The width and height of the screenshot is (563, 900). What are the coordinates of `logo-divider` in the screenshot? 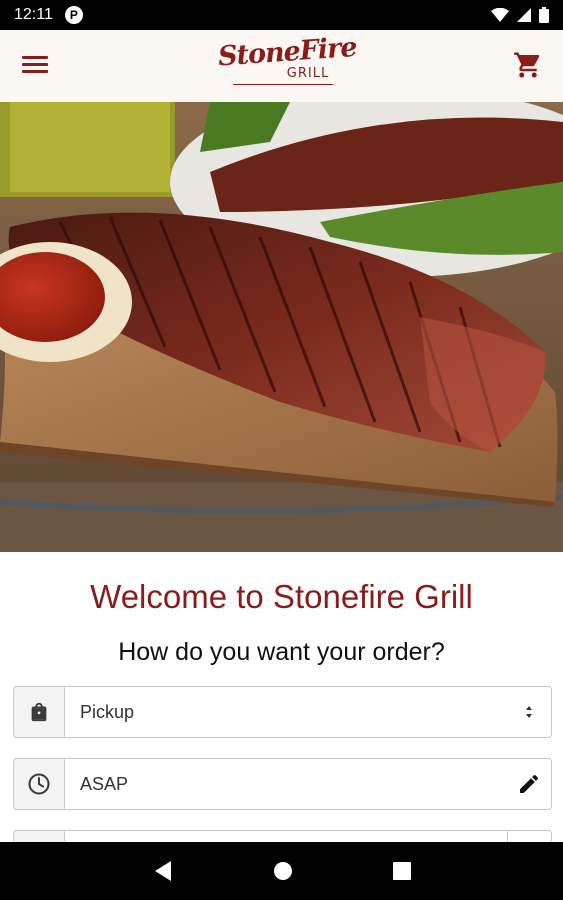 It's located at (283, 84).